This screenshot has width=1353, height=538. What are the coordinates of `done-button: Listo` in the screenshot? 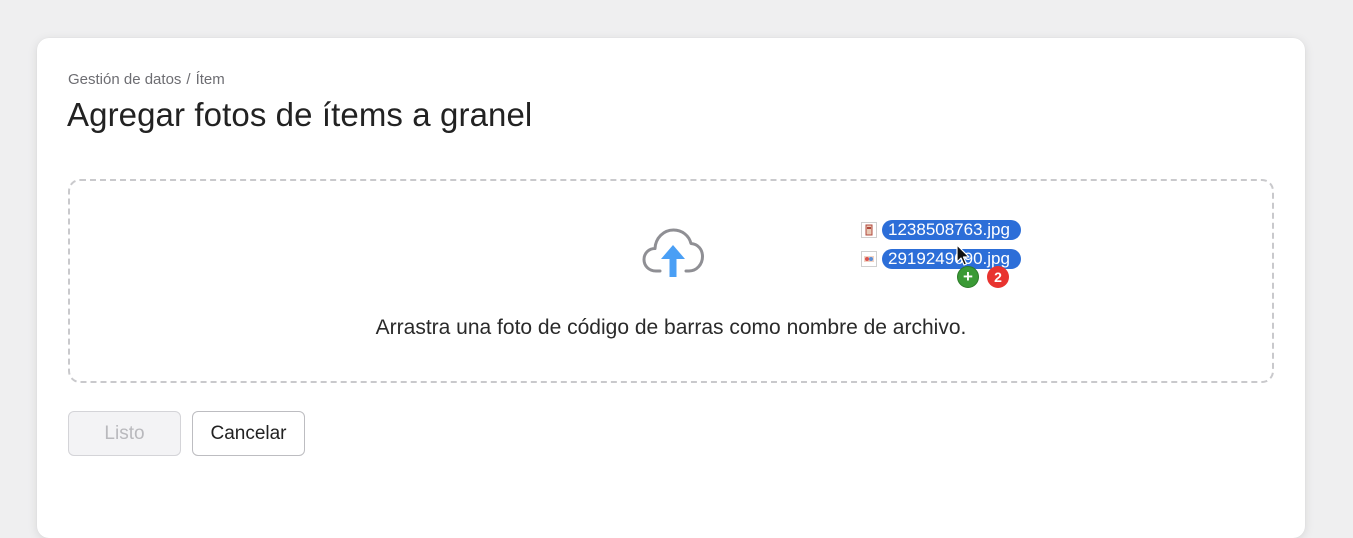 It's located at (124, 433).